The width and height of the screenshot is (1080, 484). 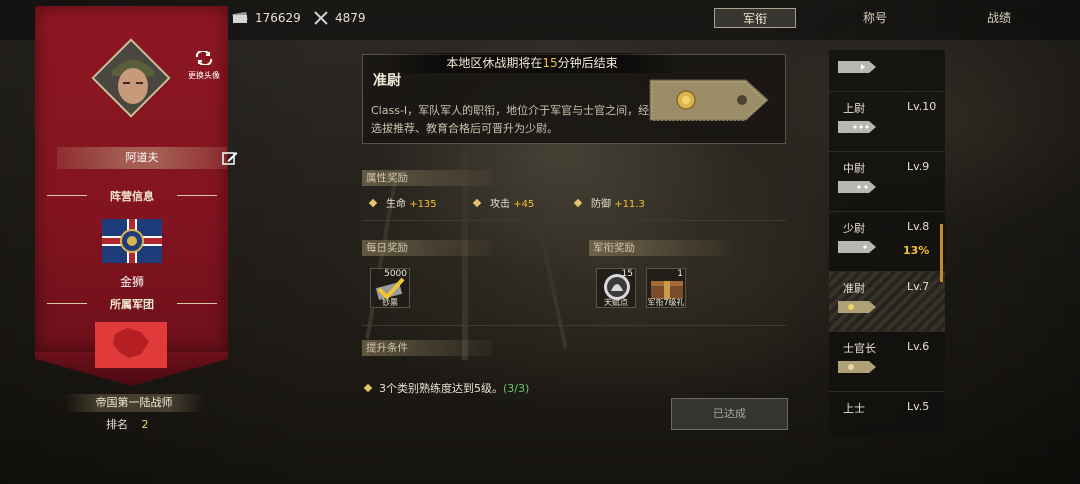 What do you see at coordinates (390, 302) in the screenshot?
I see `daily-reward-name: 钞票` at bounding box center [390, 302].